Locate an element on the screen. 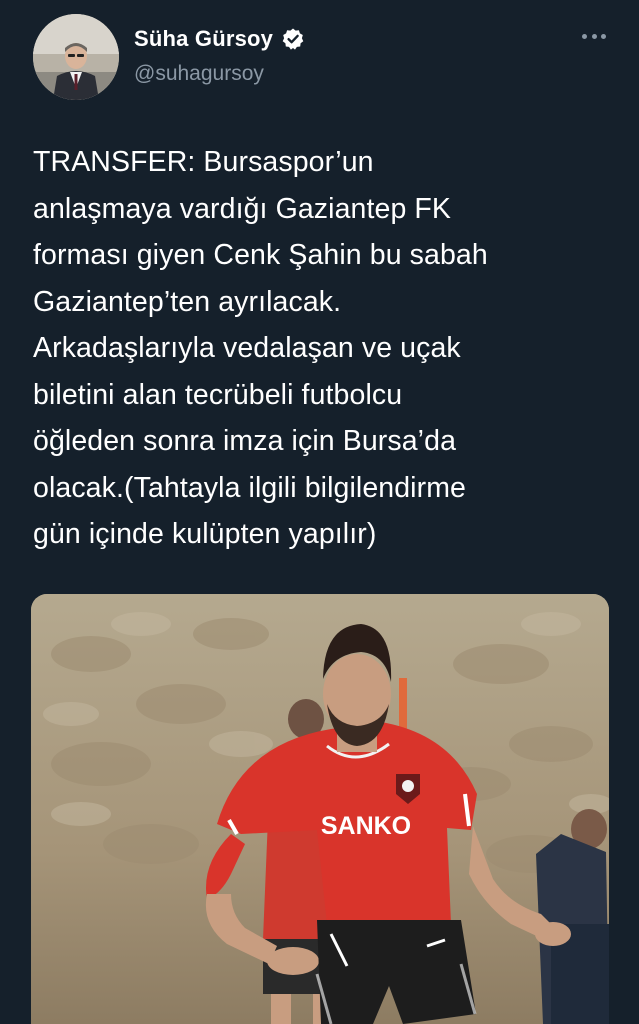 The width and height of the screenshot is (639, 1024). author-avatar-photo-icon is located at coordinates (76, 57).